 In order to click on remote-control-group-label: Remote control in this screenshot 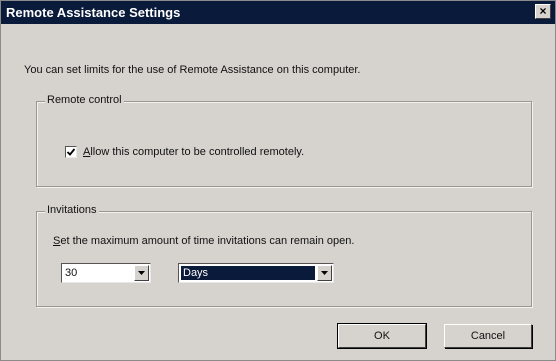, I will do `click(84, 100)`.